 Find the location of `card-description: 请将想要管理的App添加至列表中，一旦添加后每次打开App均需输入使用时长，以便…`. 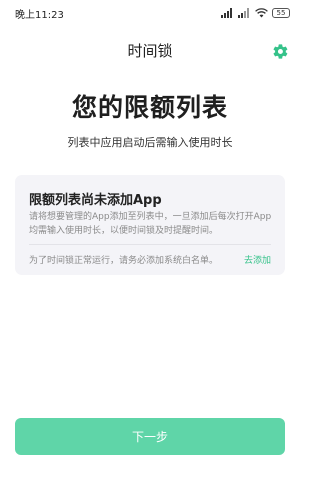

card-description: 请将想要管理的App添加至列表中，一旦添加后每次打开App均需输入使用时长，以便… is located at coordinates (150, 224).